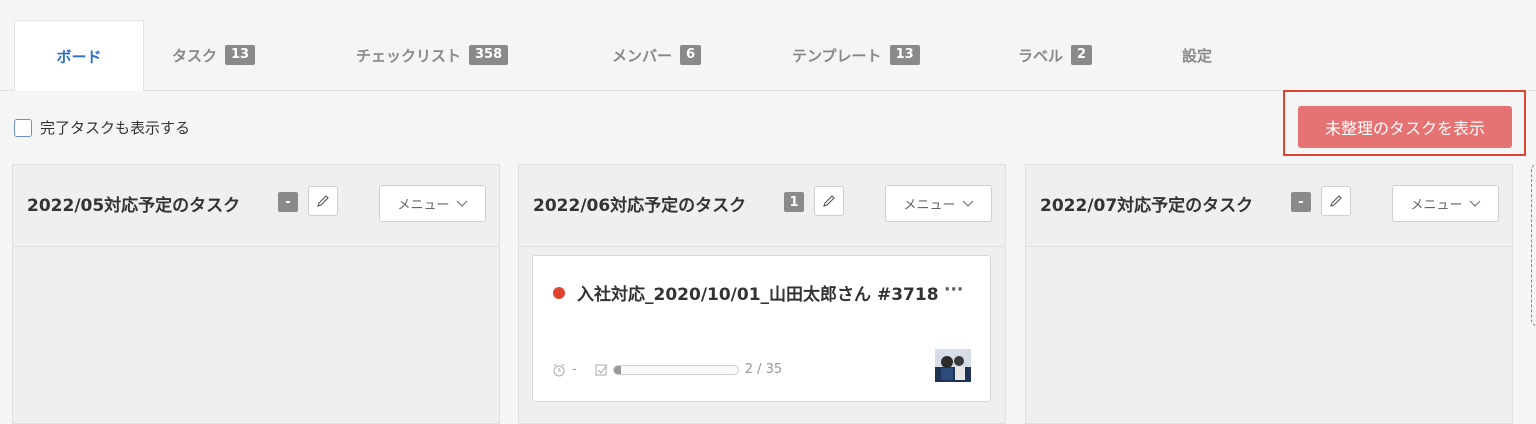 The height and width of the screenshot is (424, 1536). What do you see at coordinates (559, 369) in the screenshot?
I see `alarm-clock-icon` at bounding box center [559, 369].